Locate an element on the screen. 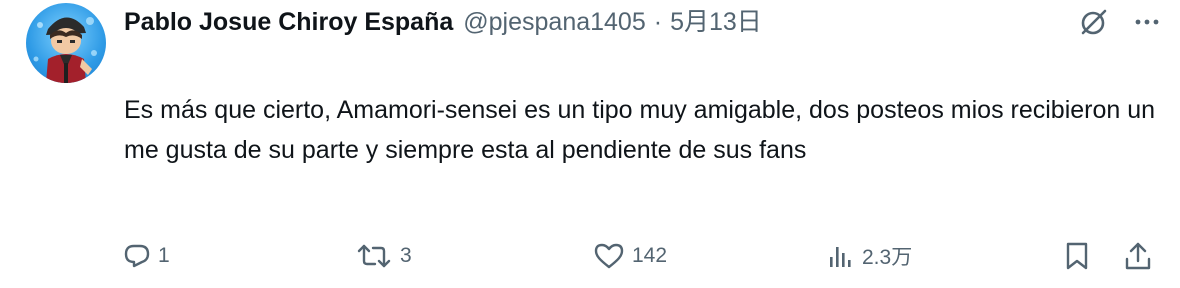 Image resolution: width=1180 pixels, height=288 pixels. tweet-timestamp: 5月13日 is located at coordinates (716, 22).